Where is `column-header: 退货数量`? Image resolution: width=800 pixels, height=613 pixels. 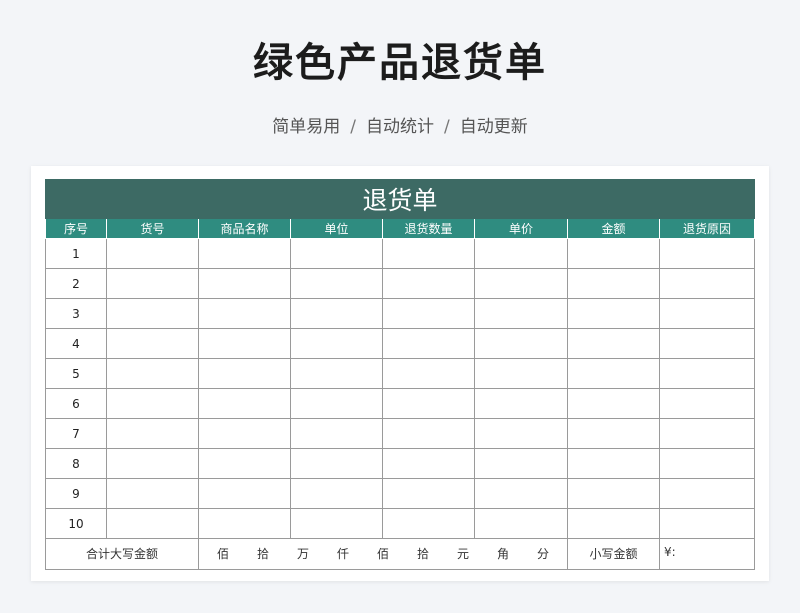
column-header: 退货数量 is located at coordinates (428, 228).